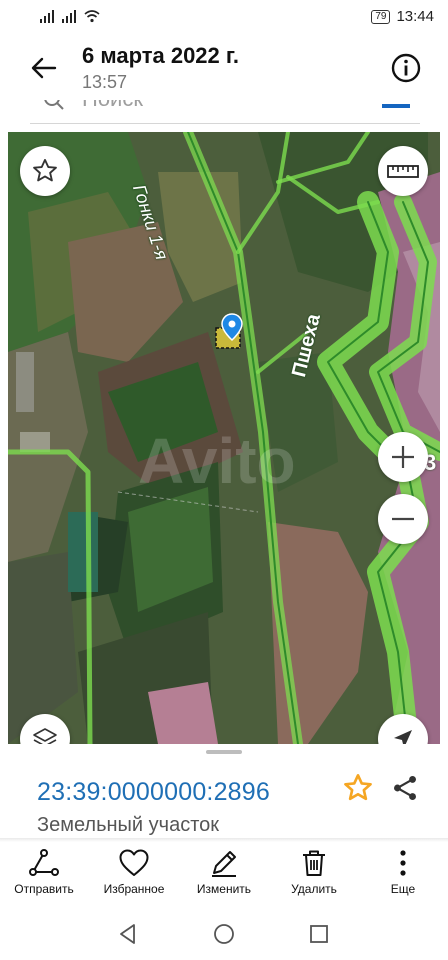 The image size is (448, 960). What do you see at coordinates (225, 112) in the screenshot?
I see `search-field: Поиск` at bounding box center [225, 112].